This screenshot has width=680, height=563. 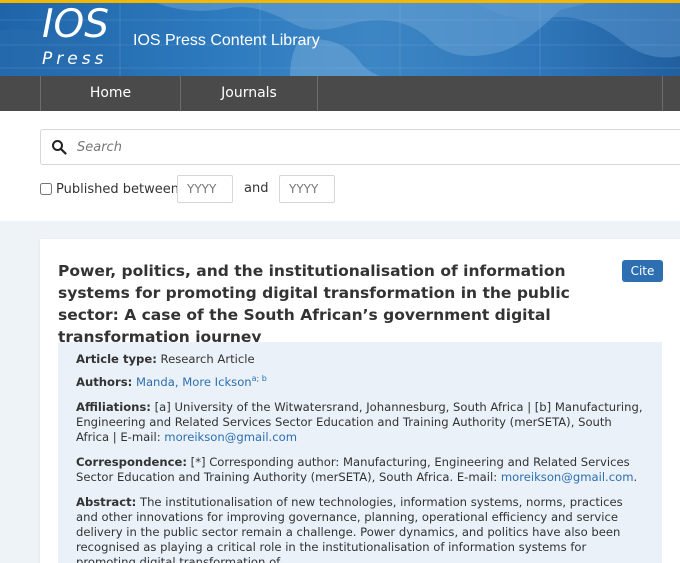 I want to click on nav-divider, so click(x=662, y=93).